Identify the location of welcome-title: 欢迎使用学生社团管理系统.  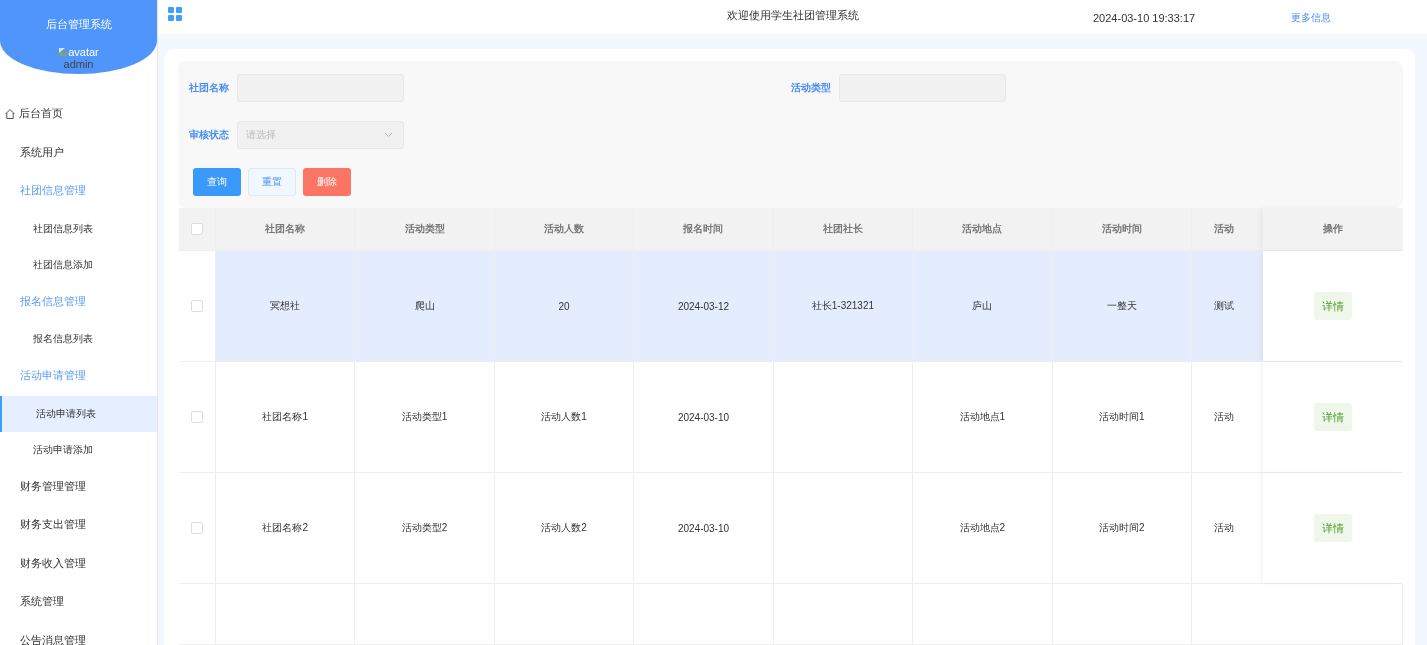
(793, 15).